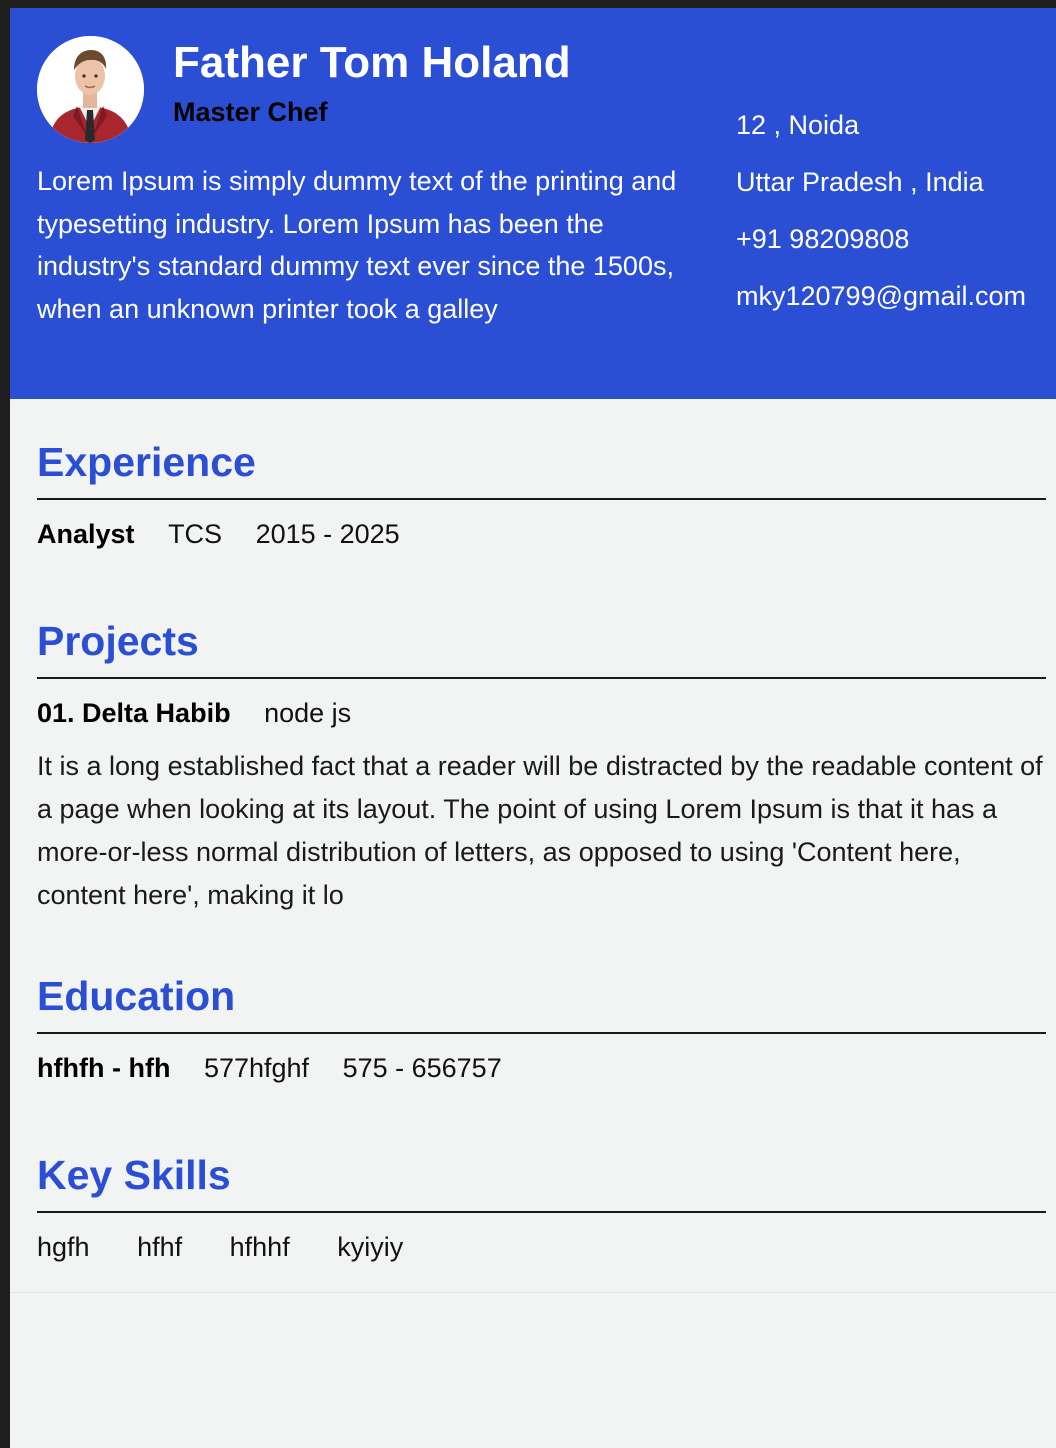  What do you see at coordinates (798, 125) in the screenshot?
I see `address-line-1: 12 , Noida` at bounding box center [798, 125].